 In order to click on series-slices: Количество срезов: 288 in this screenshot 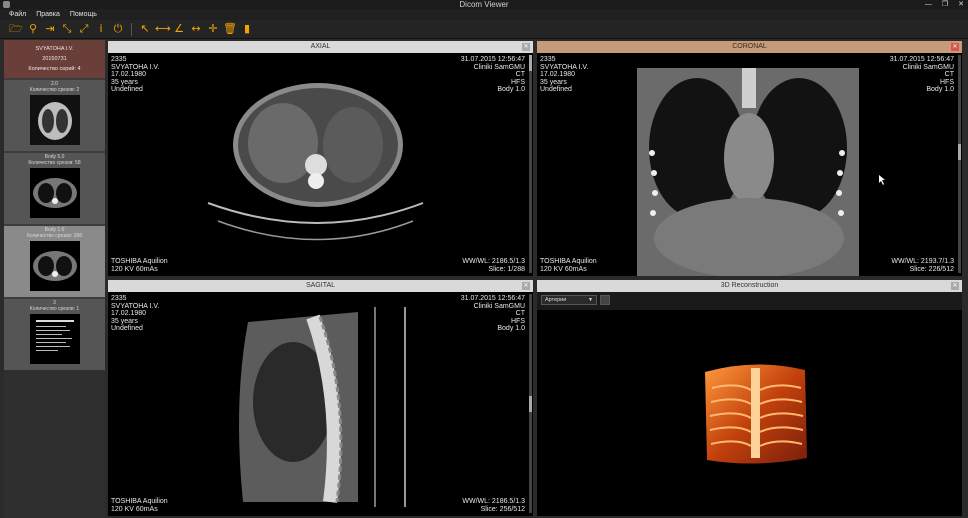, I will do `click(54, 236)`.